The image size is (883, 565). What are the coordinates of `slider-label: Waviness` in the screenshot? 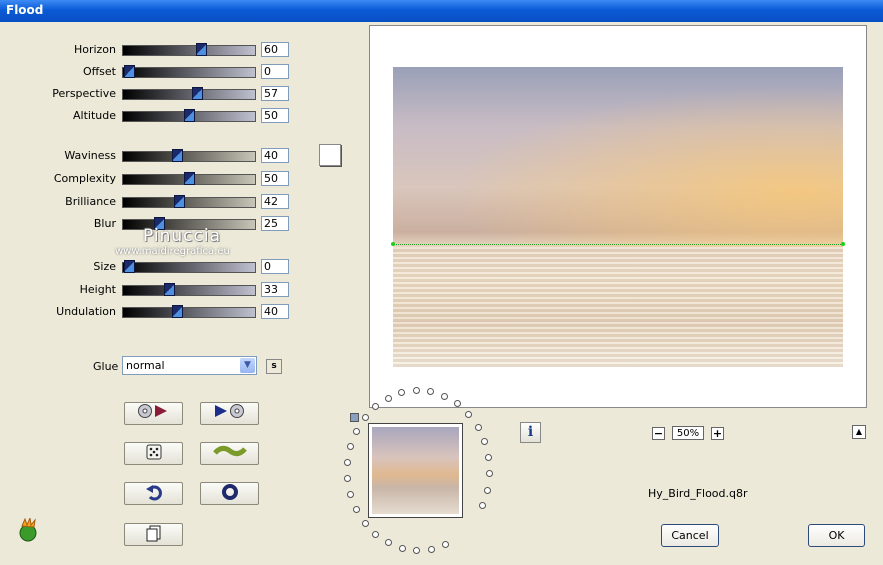 It's located at (90, 155).